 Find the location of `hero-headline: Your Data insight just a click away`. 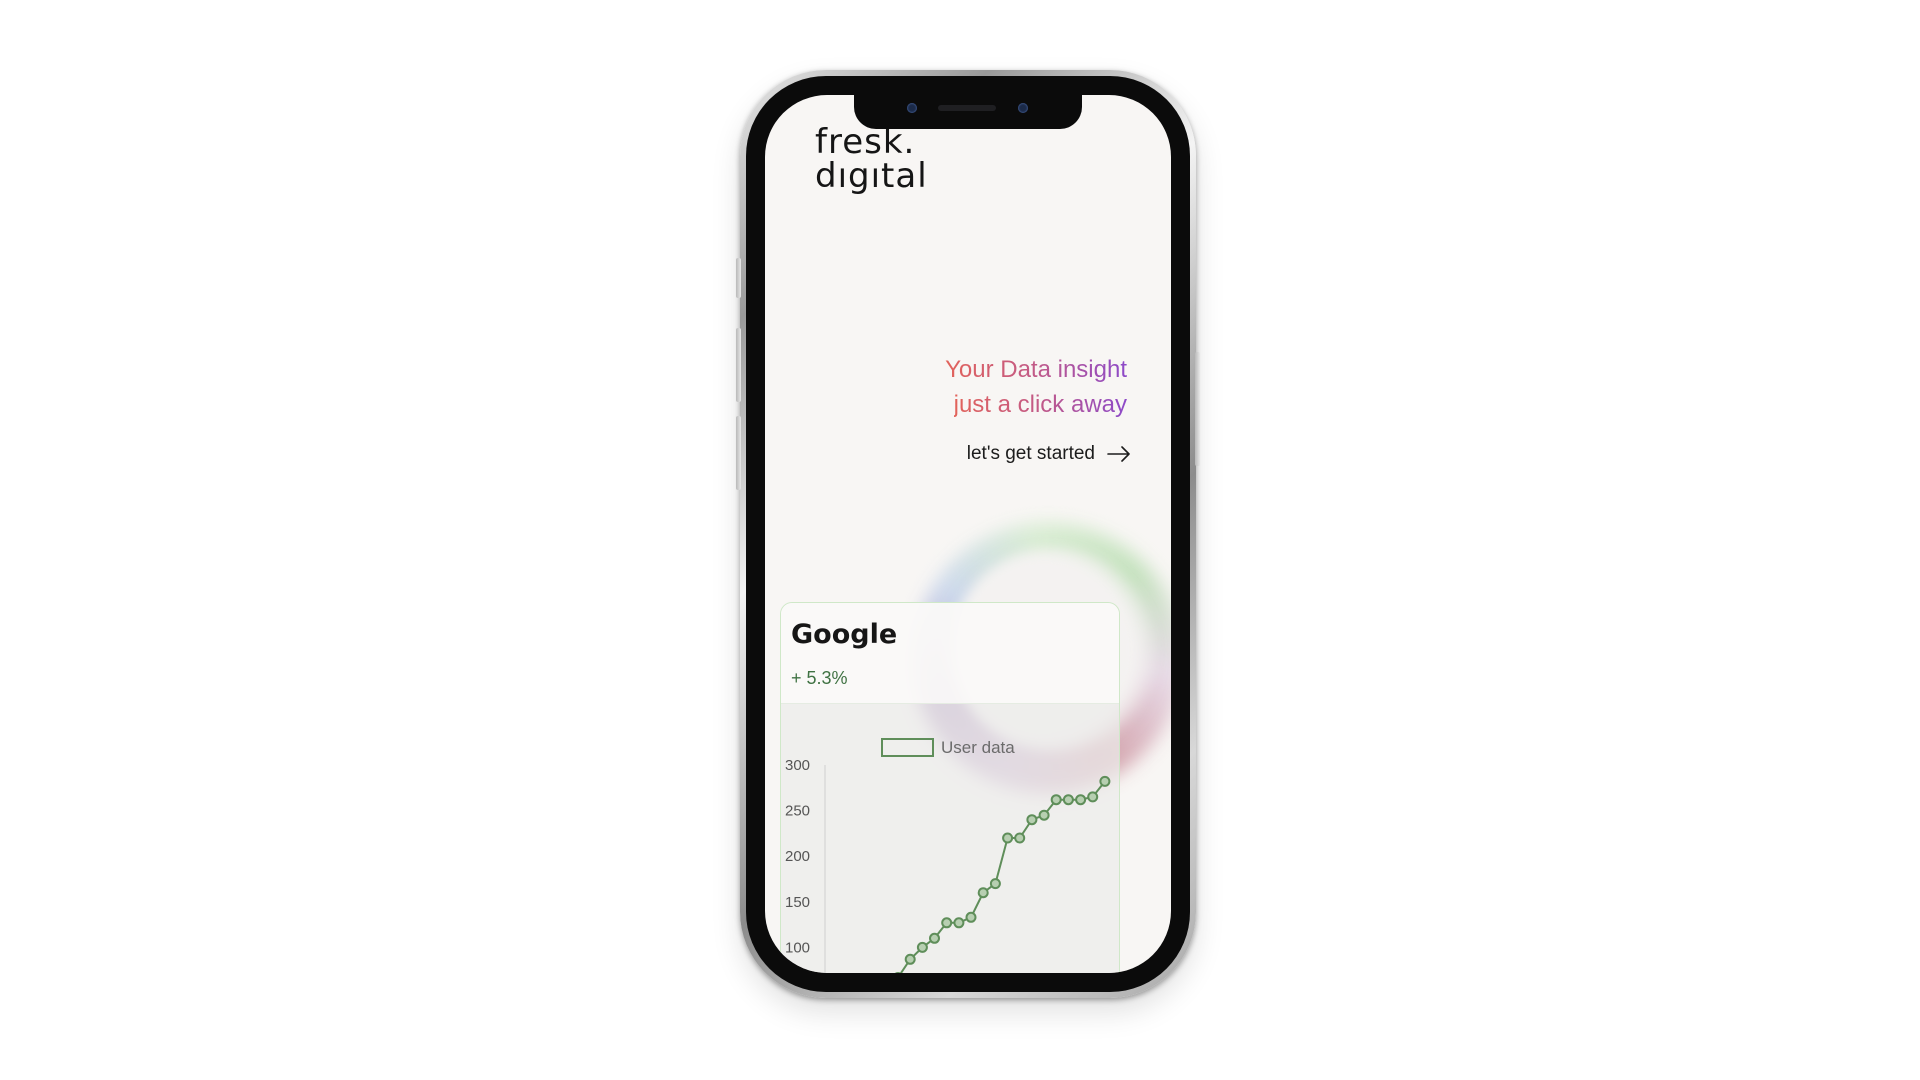

hero-headline: Your Data insight just a click away is located at coordinates (1036, 387).